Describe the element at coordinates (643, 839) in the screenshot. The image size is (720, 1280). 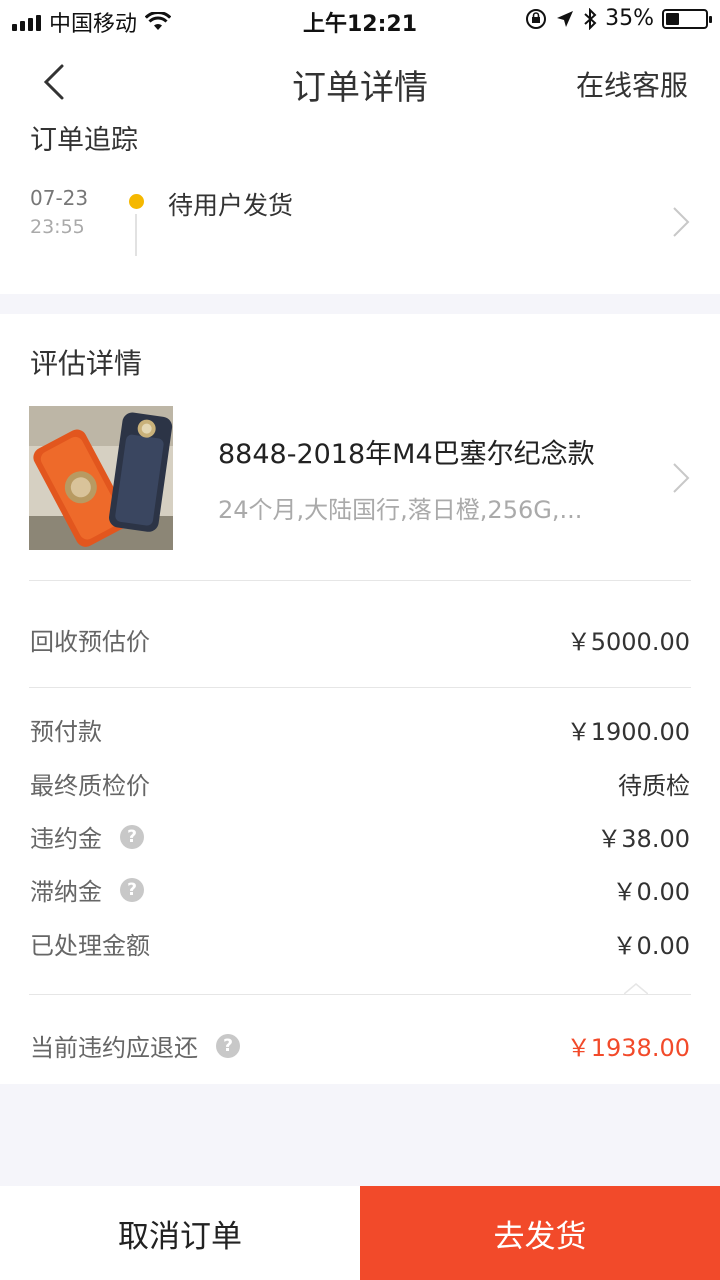
I see `penalty-value: ￥38.00` at that location.